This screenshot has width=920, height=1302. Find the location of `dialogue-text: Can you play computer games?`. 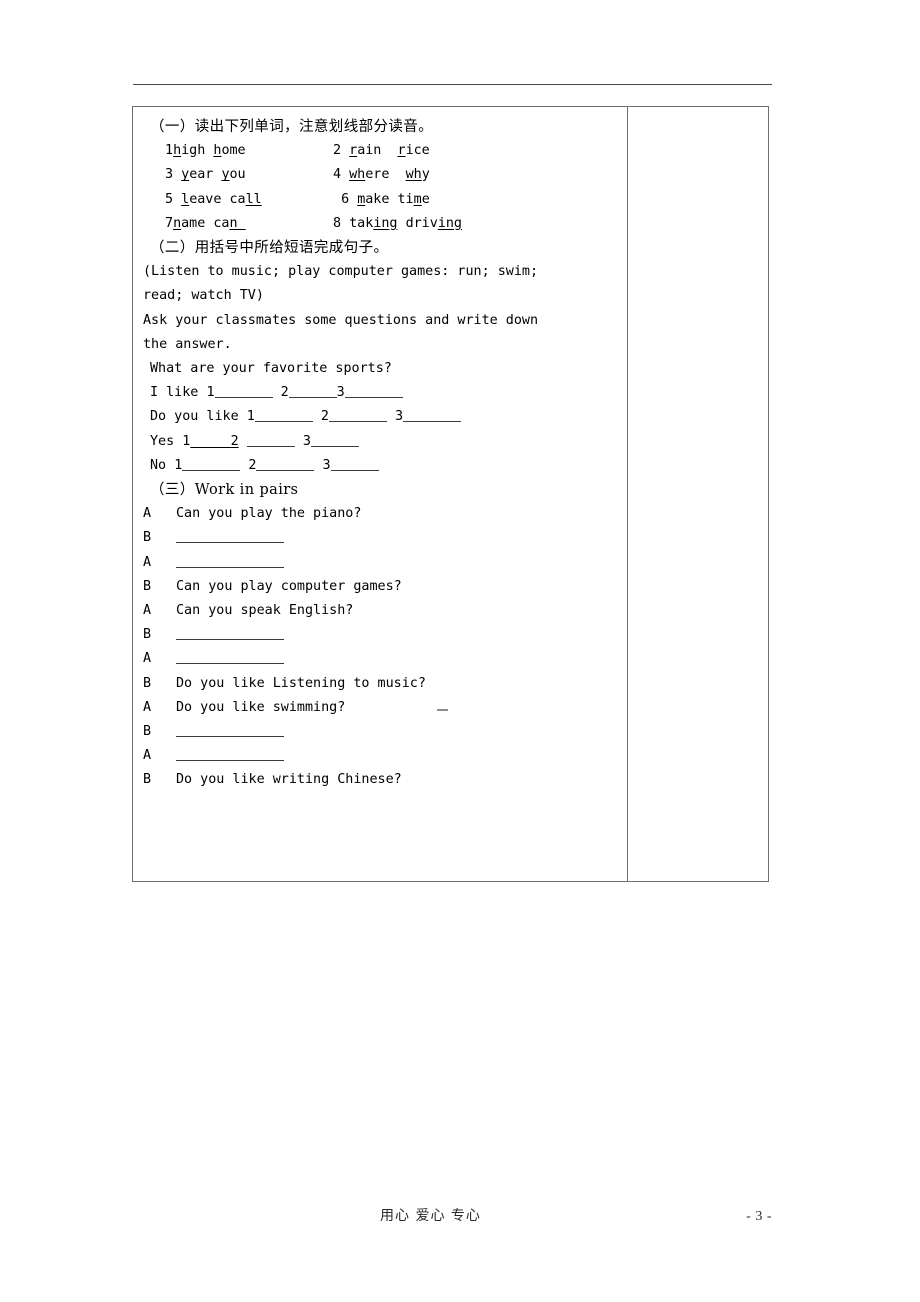

dialogue-text: Can you play computer games? is located at coordinates (289, 586).